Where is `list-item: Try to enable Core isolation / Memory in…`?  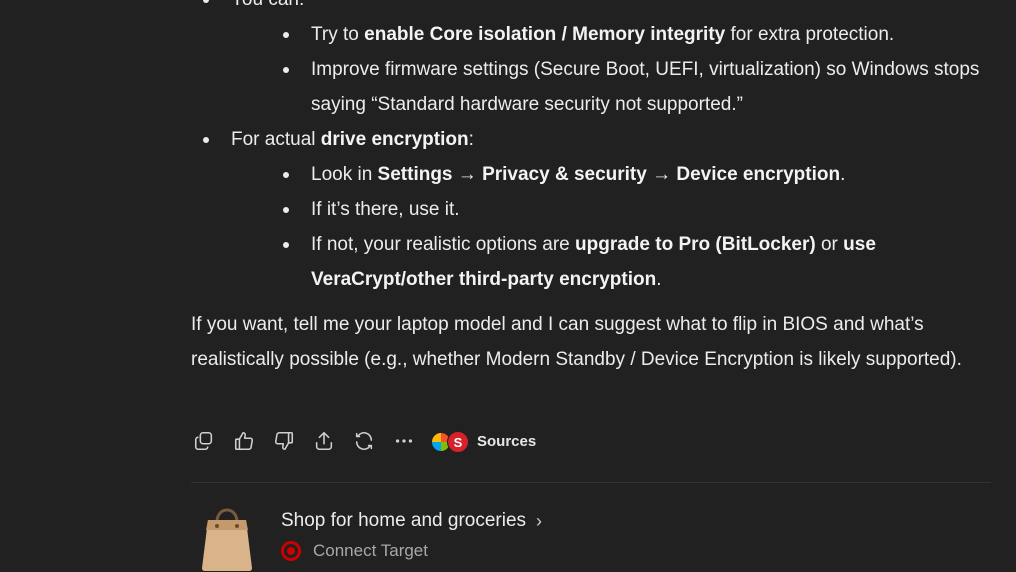 list-item: Try to enable Core isolation / Memory in… is located at coordinates (611, 34).